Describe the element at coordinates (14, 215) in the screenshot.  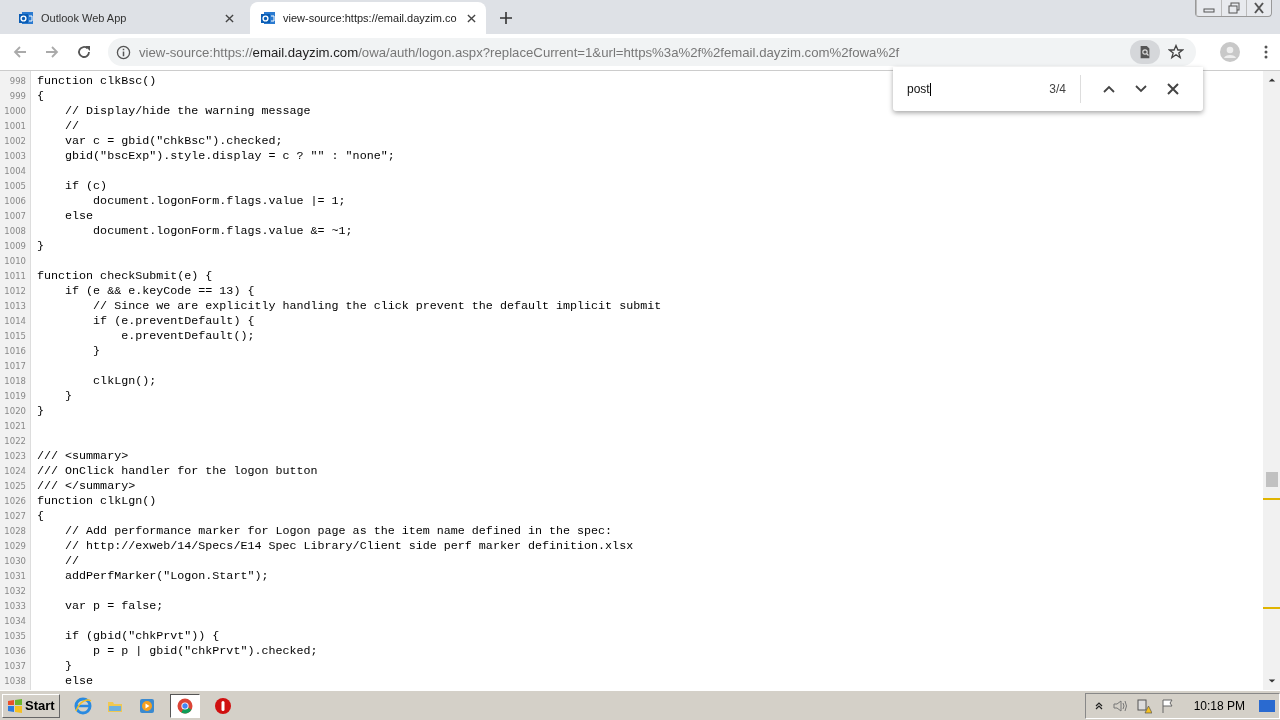
I see `line-number: 1007` at that location.